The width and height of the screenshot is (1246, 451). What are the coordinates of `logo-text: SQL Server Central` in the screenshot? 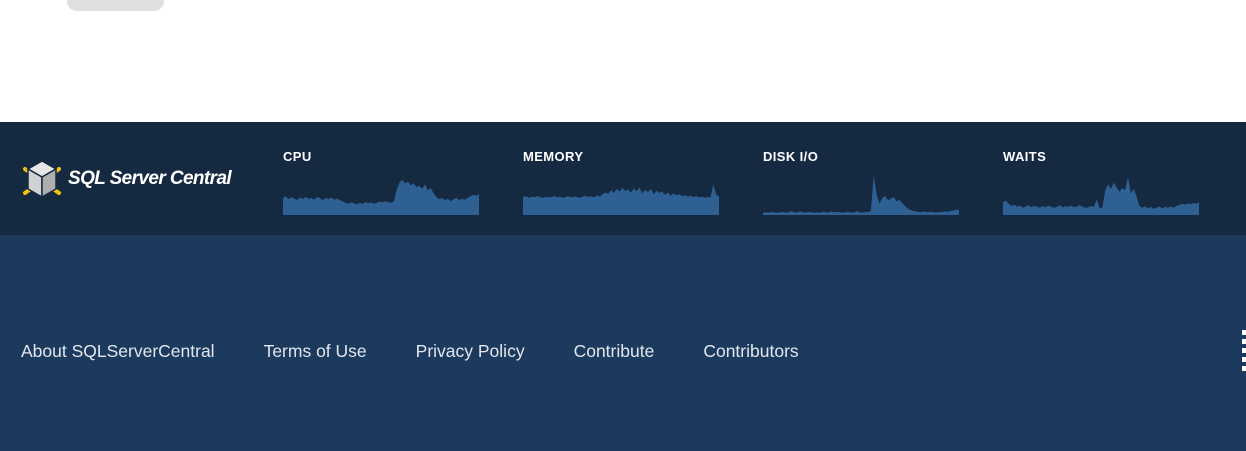 It's located at (150, 178).